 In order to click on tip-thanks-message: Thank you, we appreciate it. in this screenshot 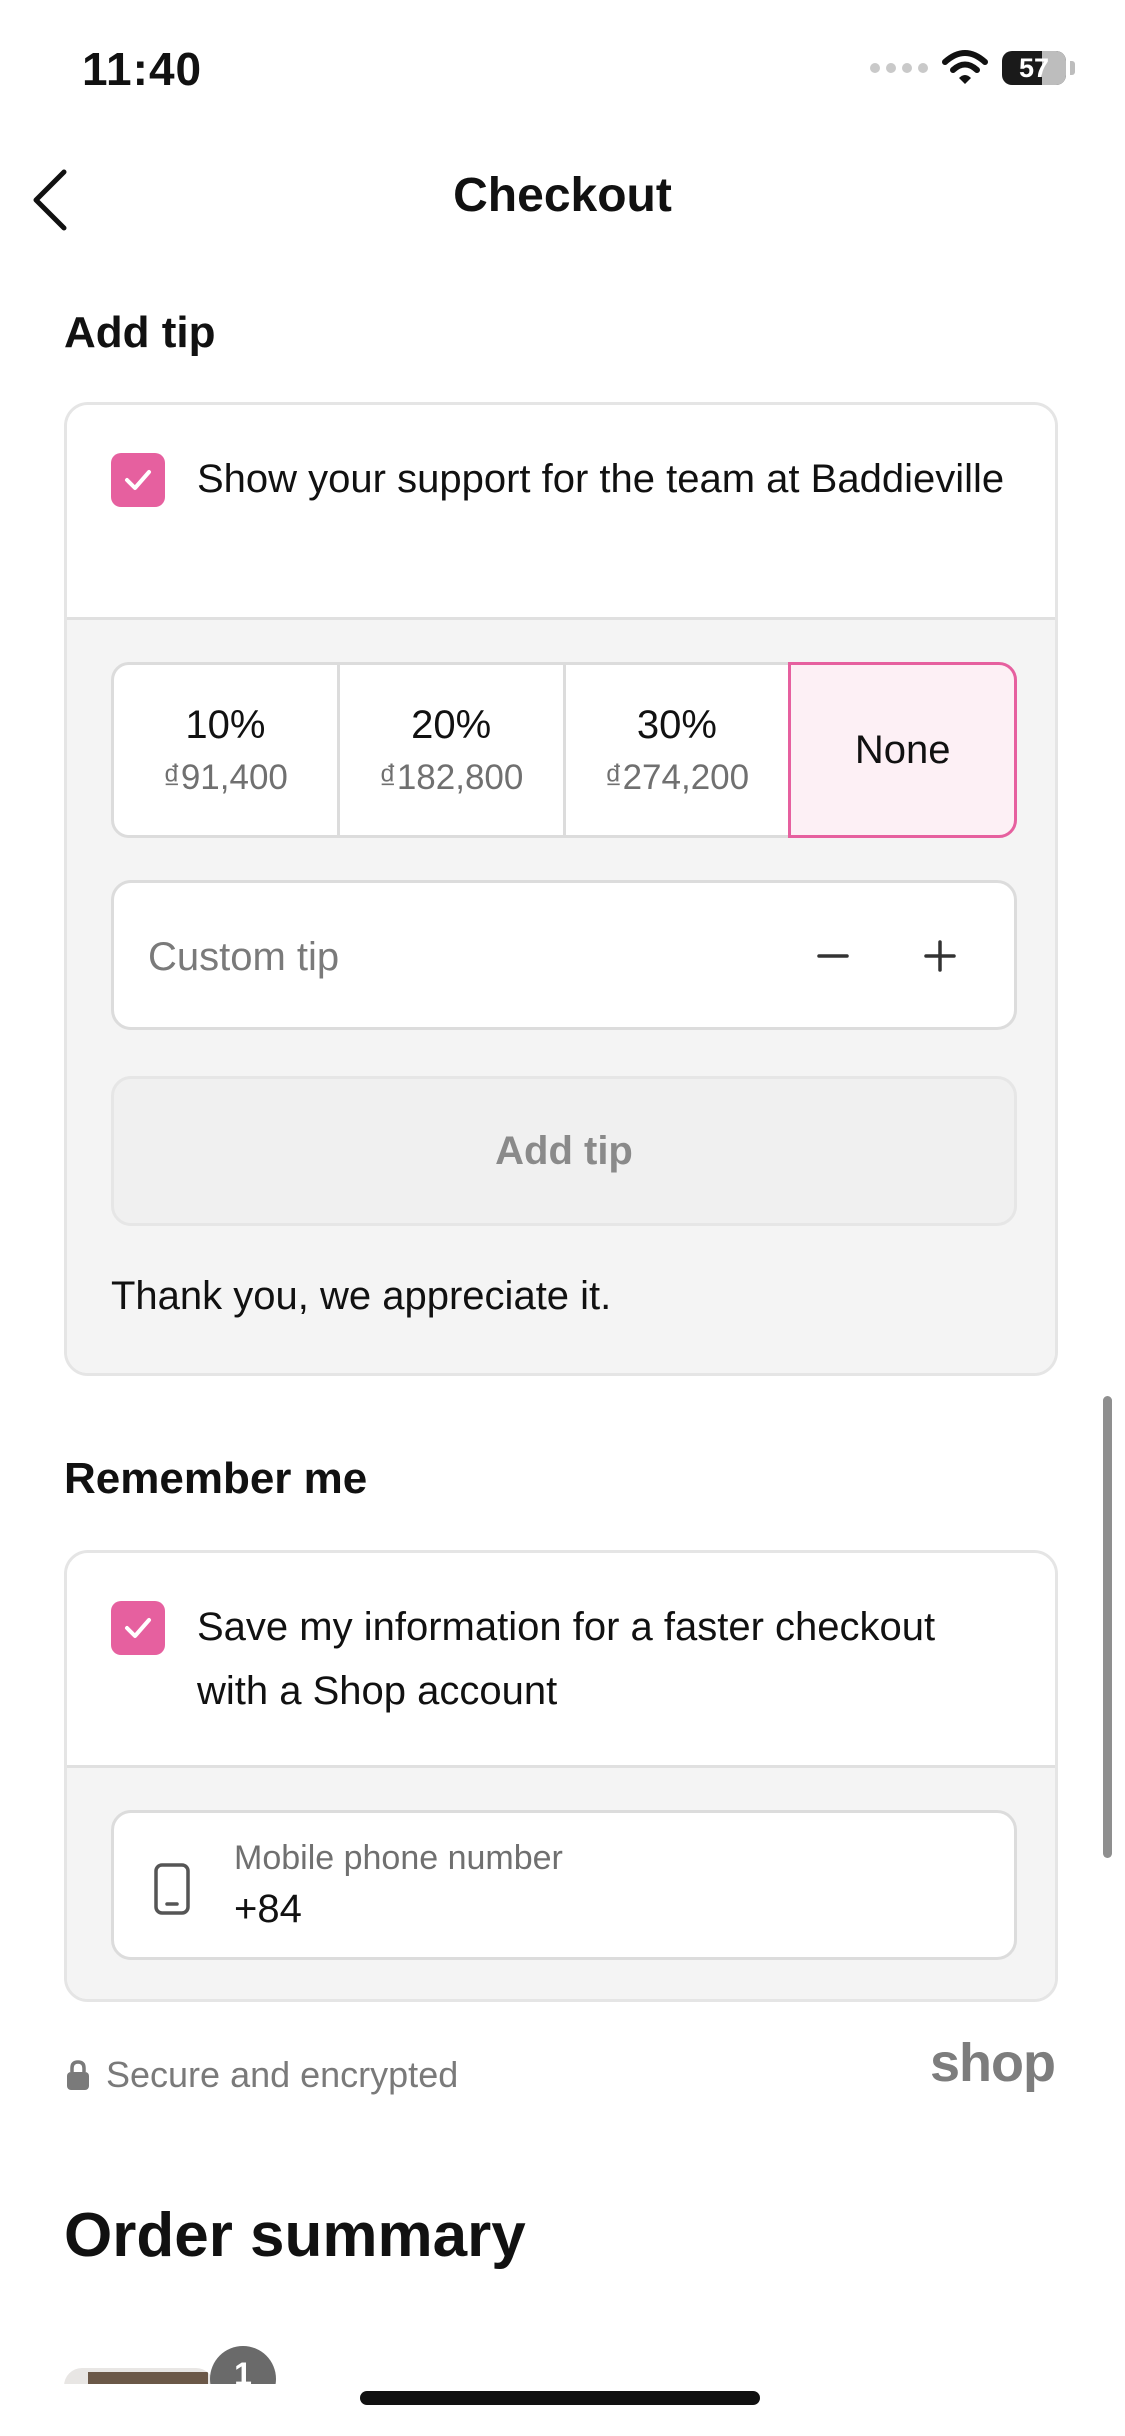, I will do `click(361, 1296)`.